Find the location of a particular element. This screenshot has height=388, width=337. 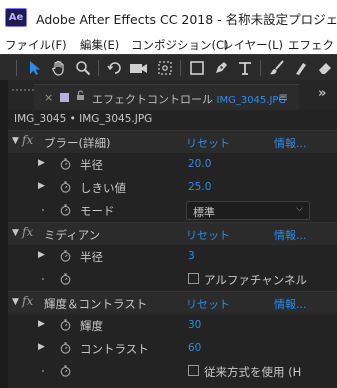

selection-tool-icon is located at coordinates (35, 68).